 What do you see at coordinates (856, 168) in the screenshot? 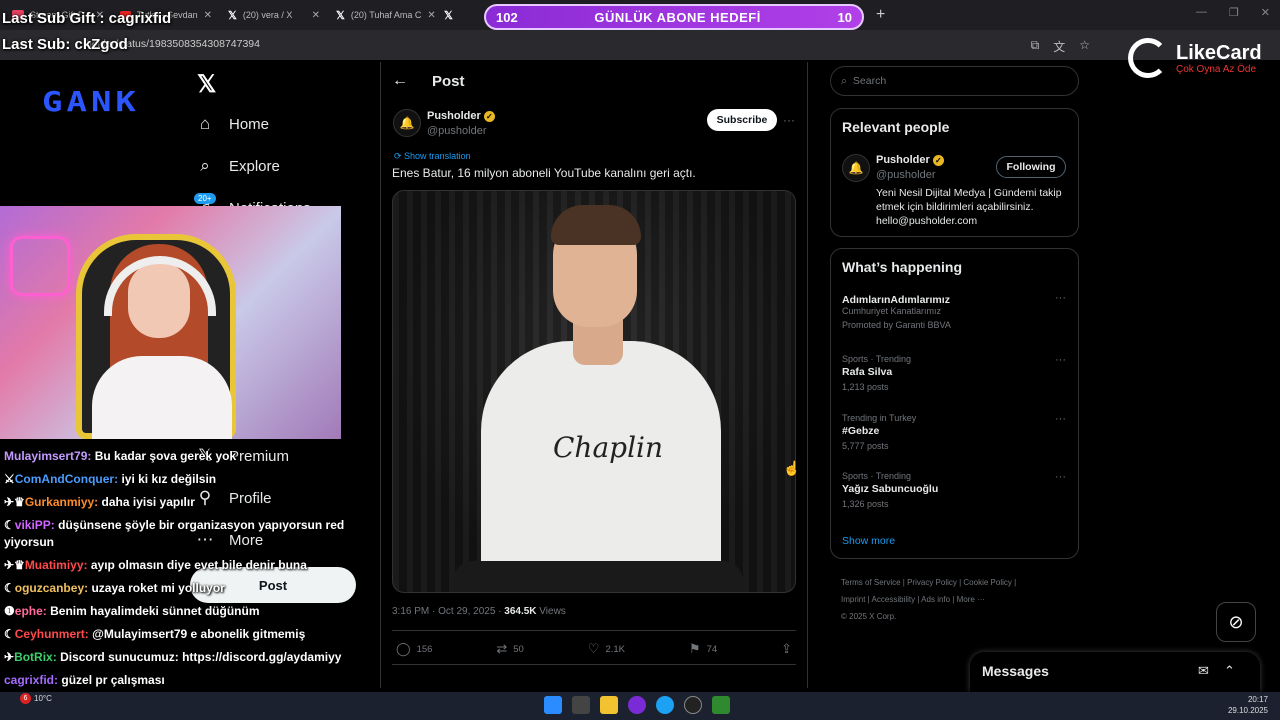
I see `person-avatar: 🔔` at bounding box center [856, 168].